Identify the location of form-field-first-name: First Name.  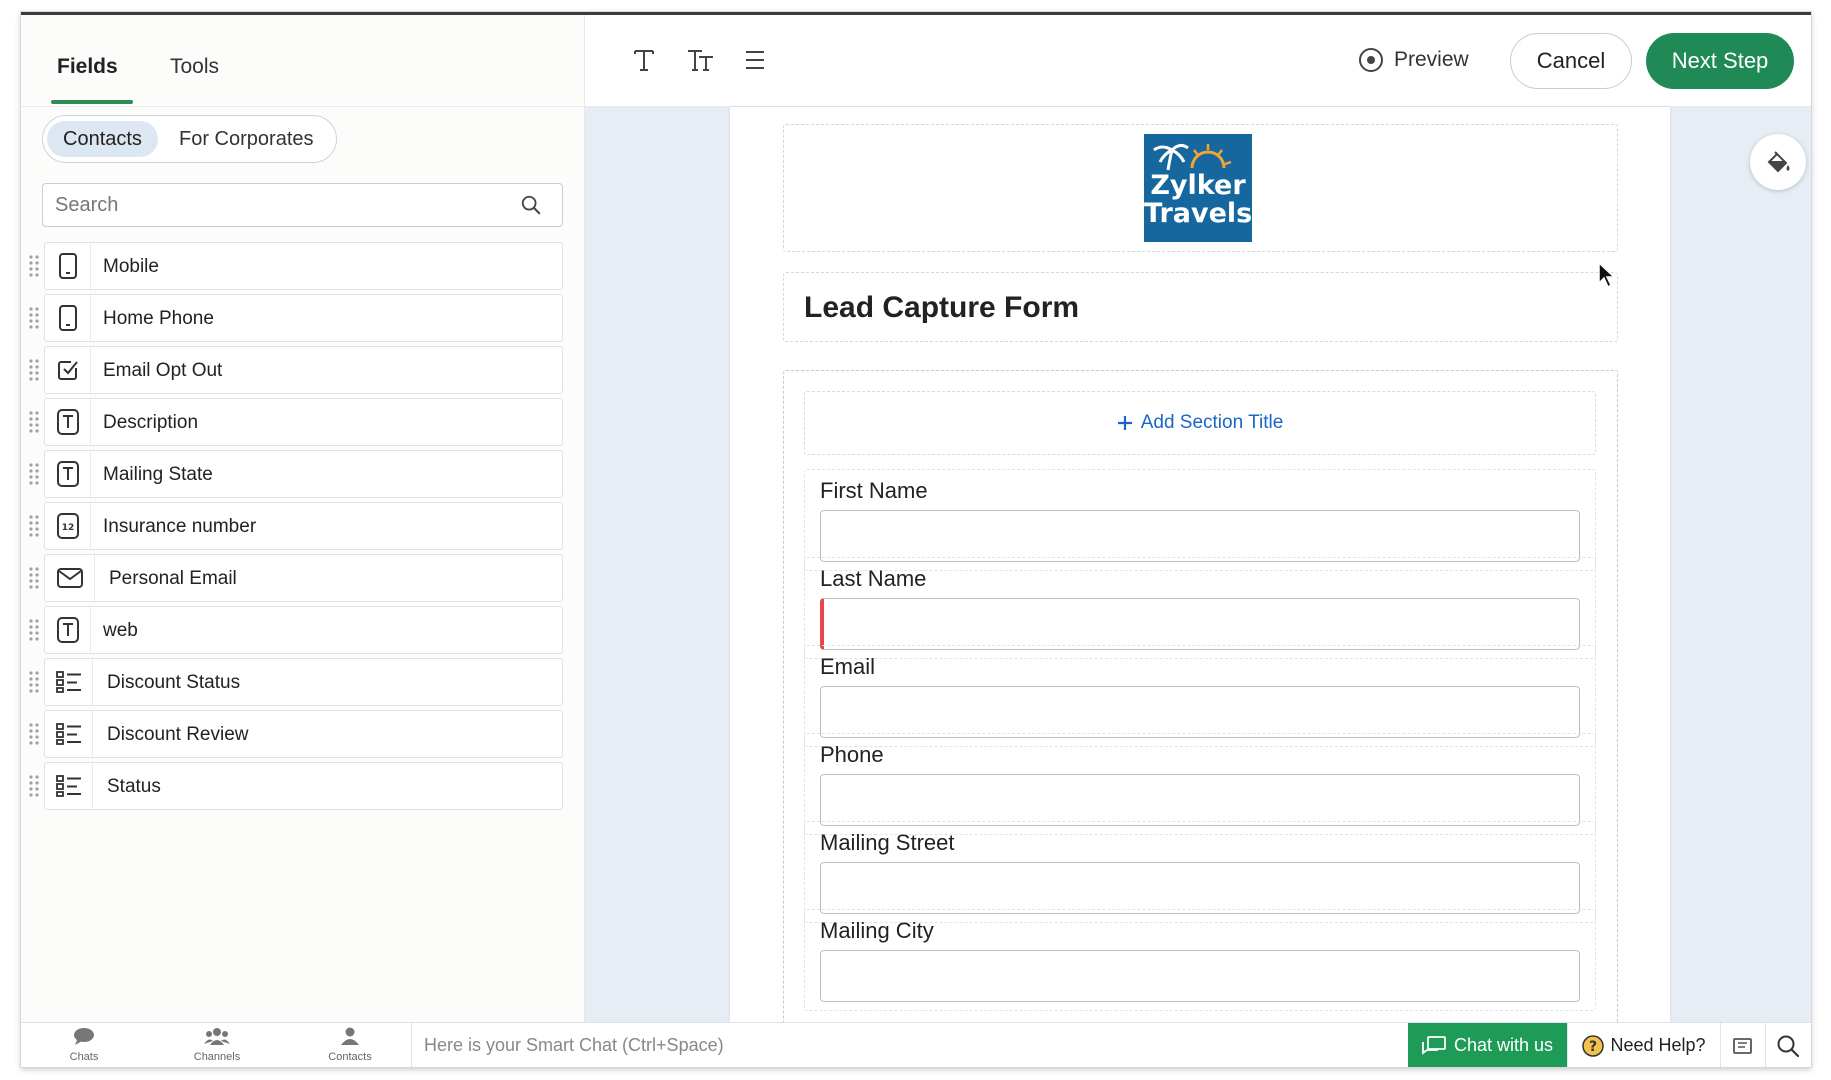
(1200, 520).